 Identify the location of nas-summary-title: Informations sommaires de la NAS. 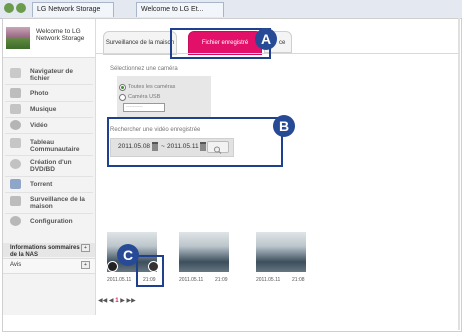
(45, 251).